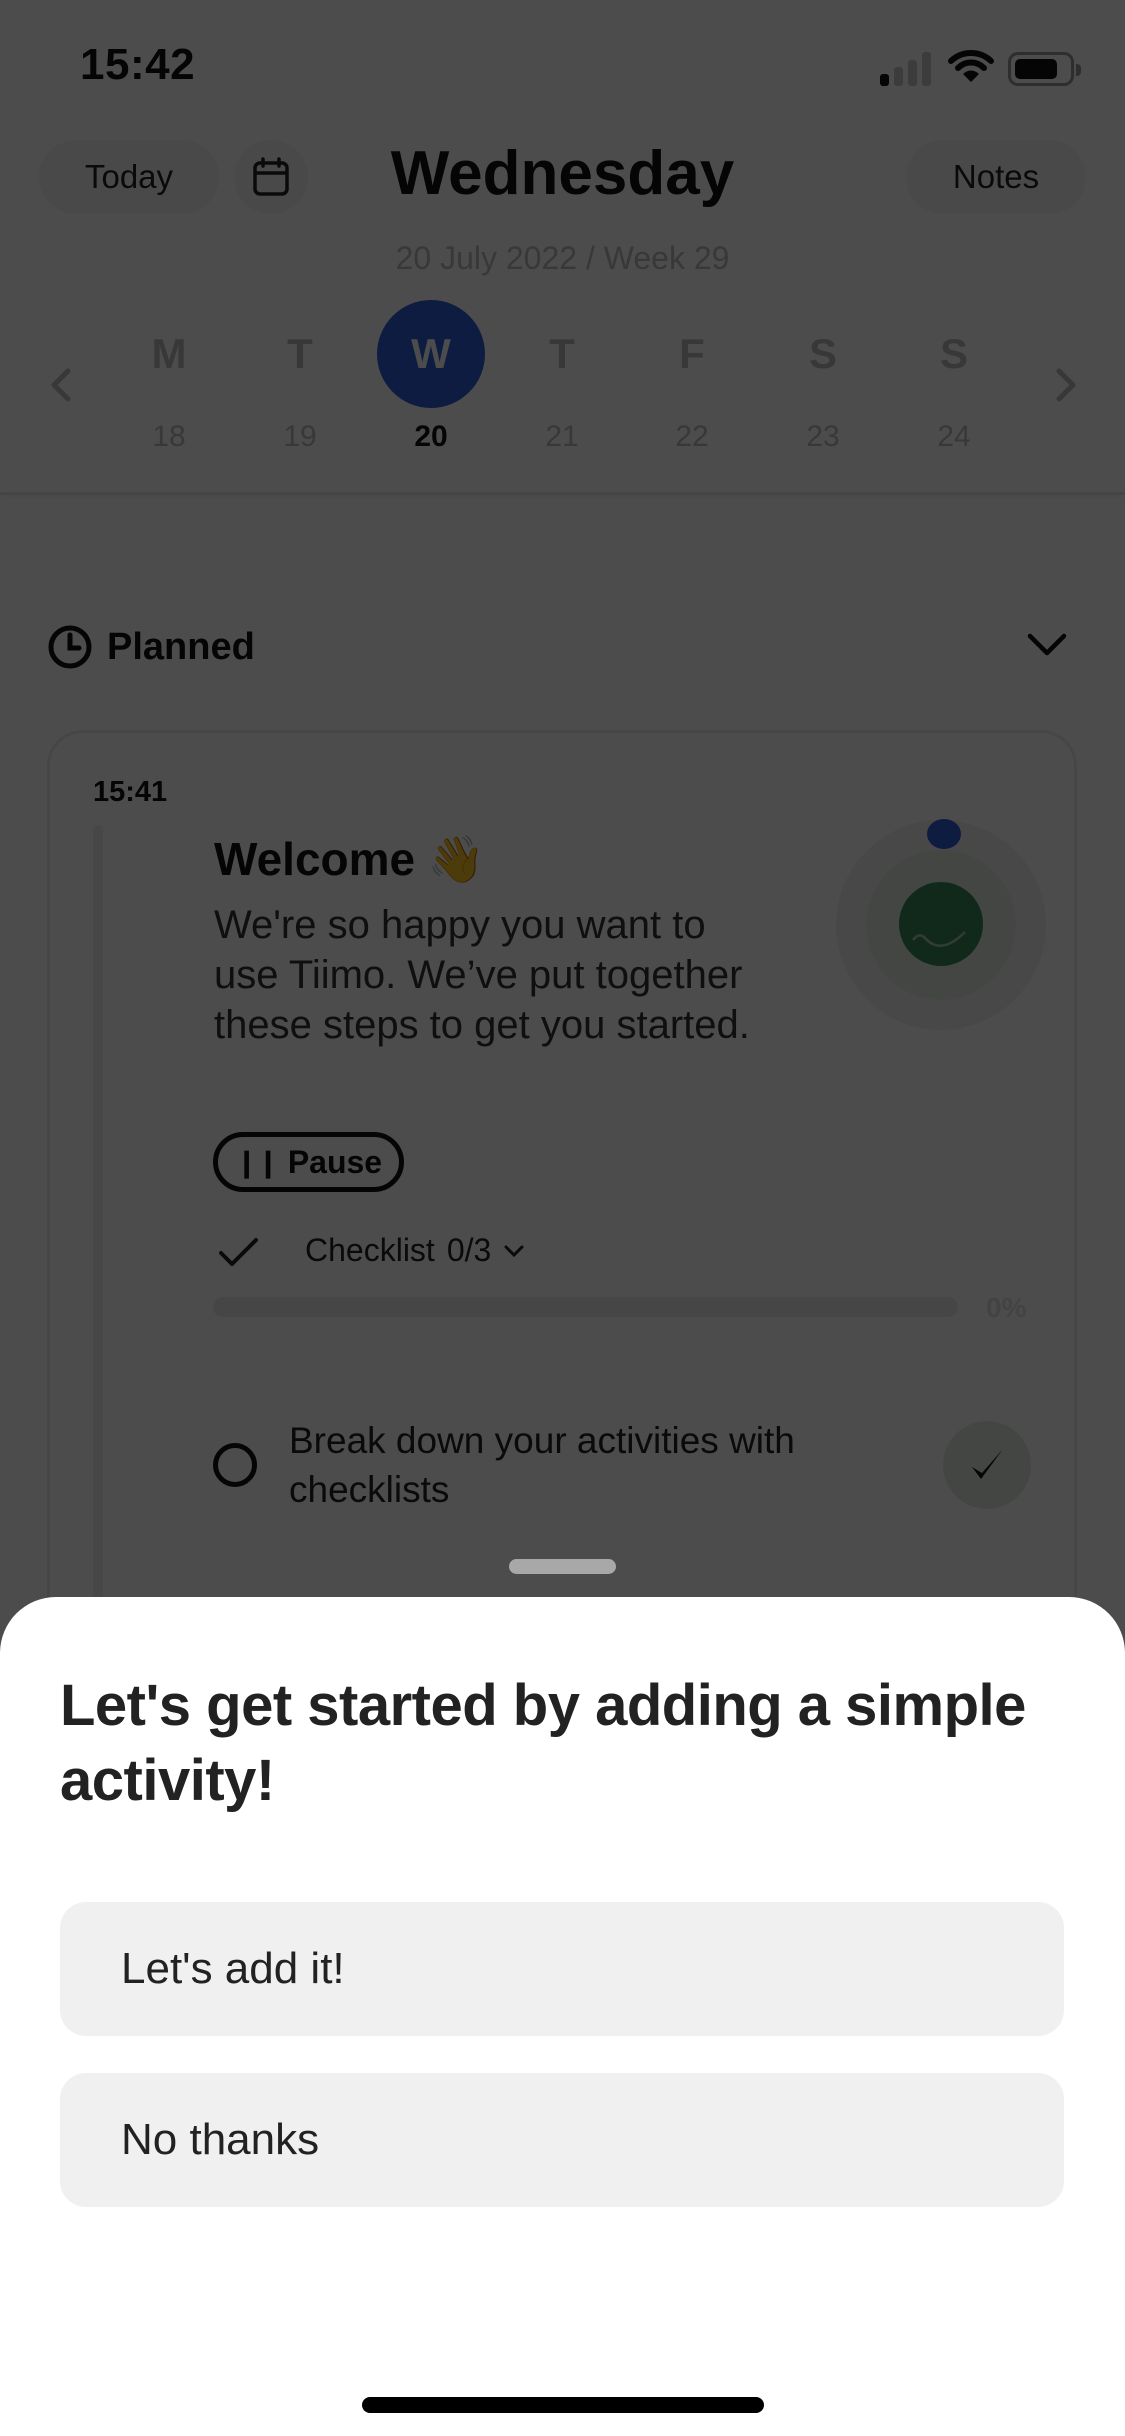 The image size is (1125, 2436). Describe the element at coordinates (562, 1566) in the screenshot. I see `sheet-grabber` at that location.